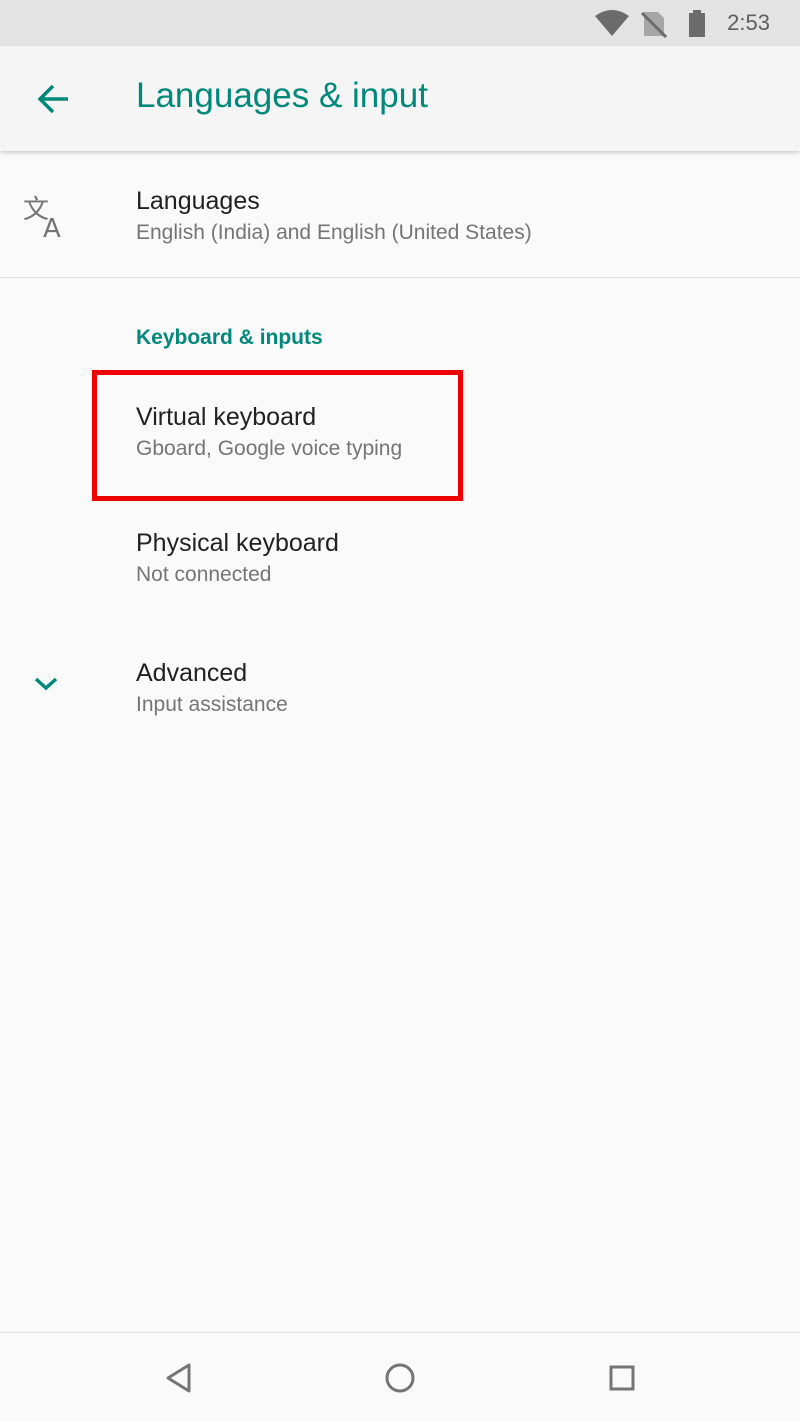 The width and height of the screenshot is (800, 1422). What do you see at coordinates (400, 23) in the screenshot?
I see `status-bar: 2:53` at bounding box center [400, 23].